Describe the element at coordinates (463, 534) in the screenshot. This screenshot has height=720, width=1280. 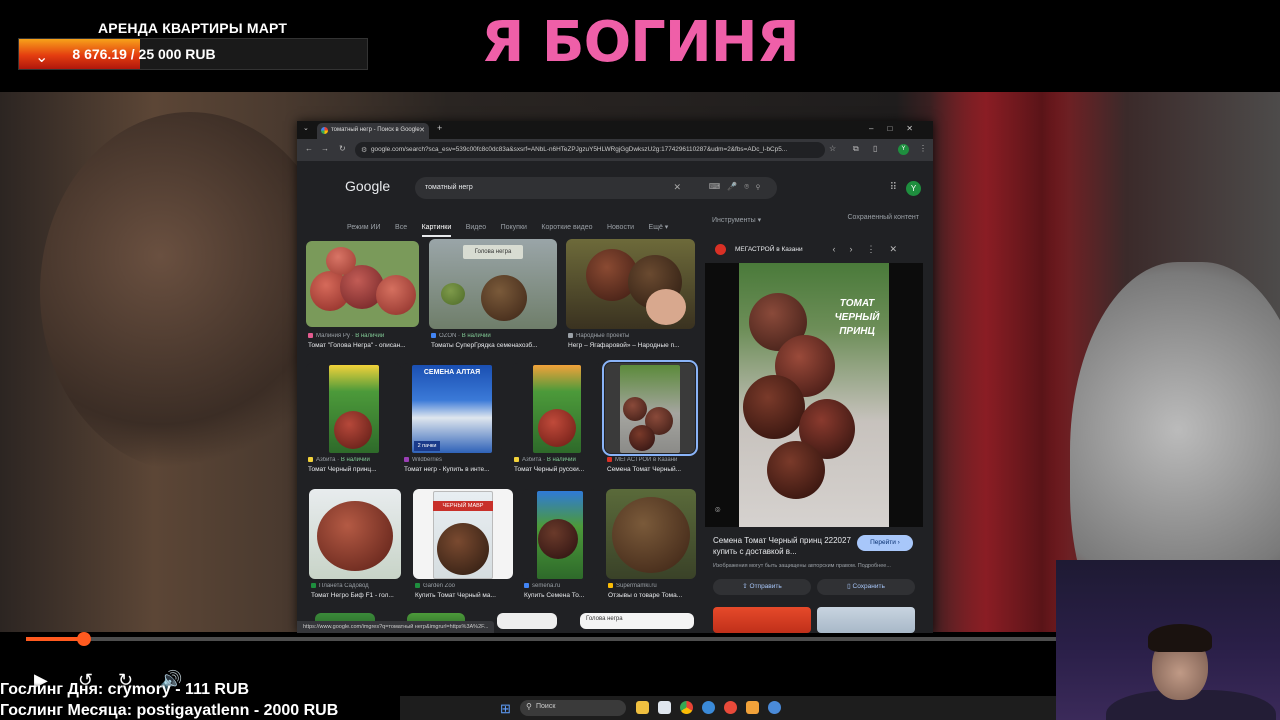
I see `result-image: ЧЕРНЫЙ МАВР` at that location.